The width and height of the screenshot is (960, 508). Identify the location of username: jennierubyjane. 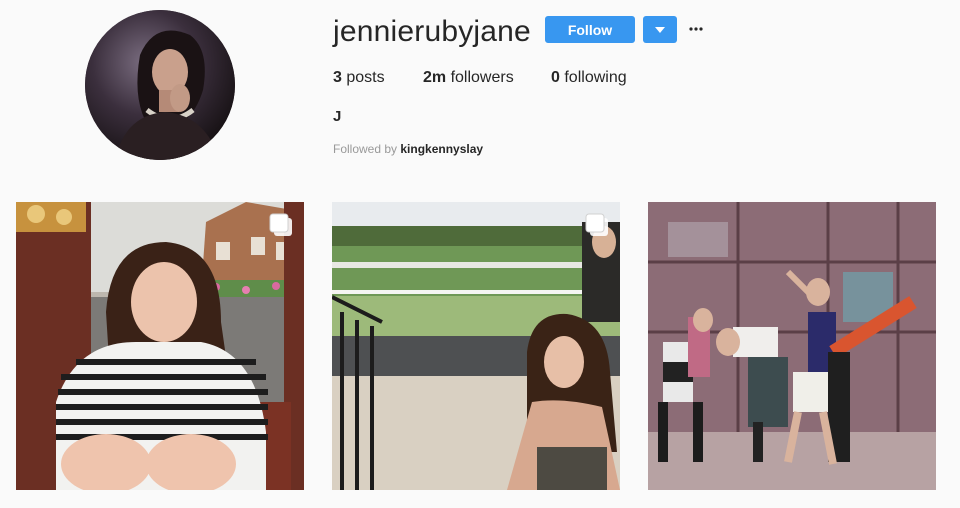
(432, 31).